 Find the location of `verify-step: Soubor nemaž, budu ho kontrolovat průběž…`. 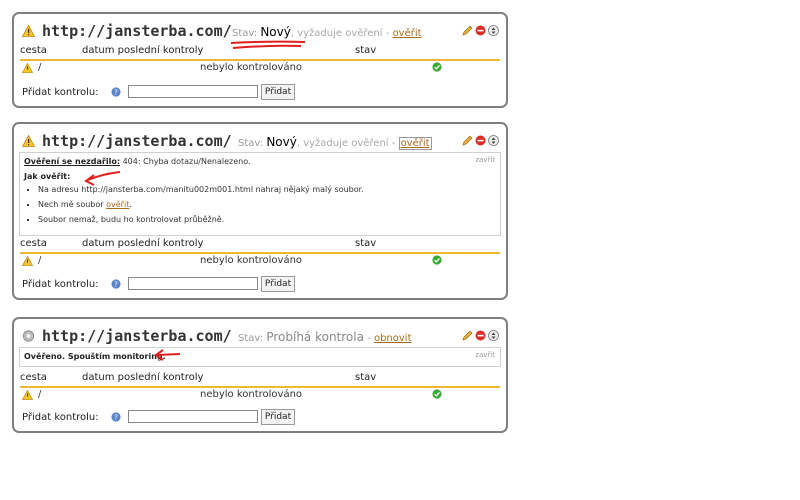

verify-step: Soubor nemaž, budu ho kontrolovat průběž… is located at coordinates (267, 219).